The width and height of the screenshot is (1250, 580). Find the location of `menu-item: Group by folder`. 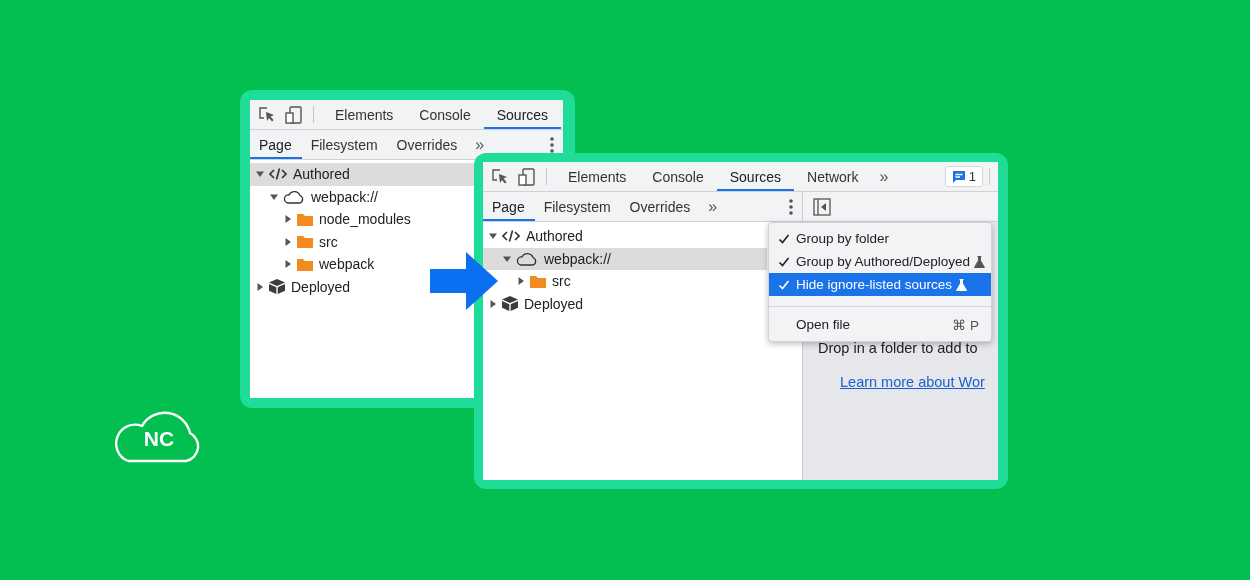

menu-item: Group by folder is located at coordinates (880, 238).